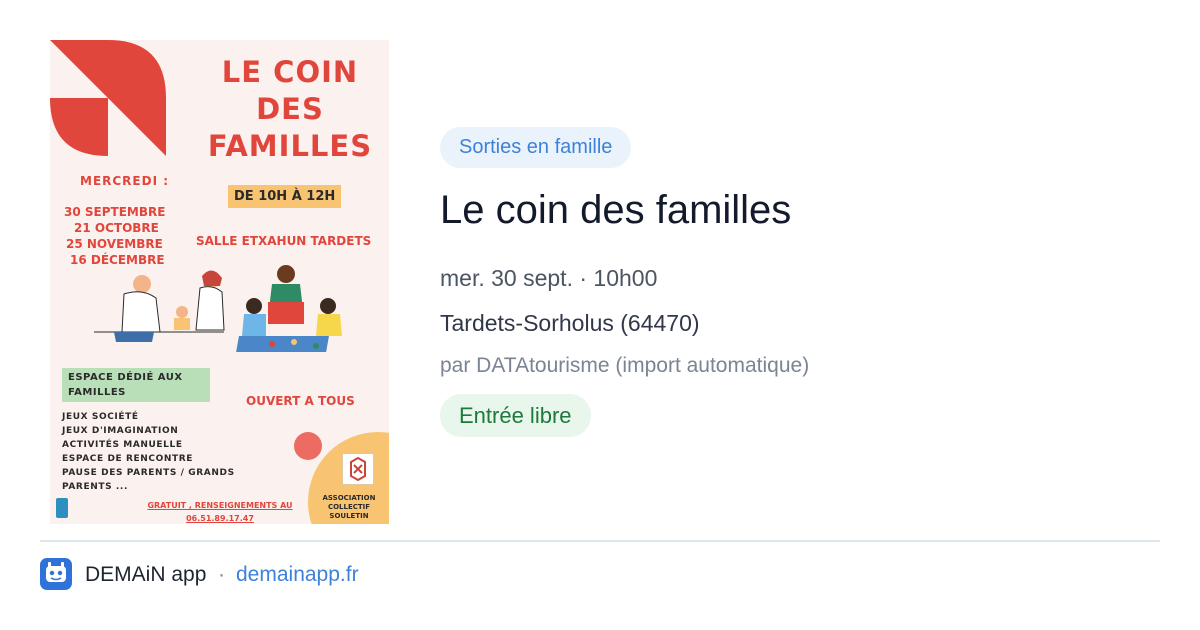 This screenshot has width=1200, height=630. I want to click on poster-title: LE COIN DES FAMILLES, so click(290, 109).